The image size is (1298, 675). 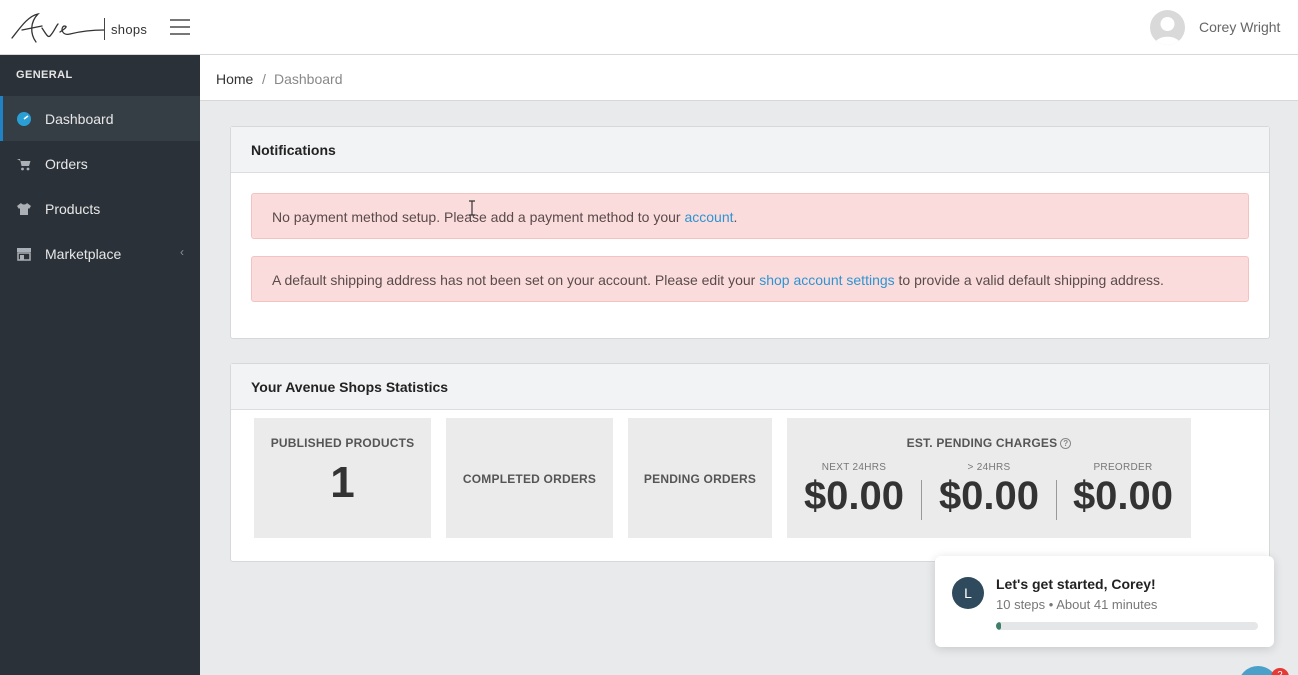 What do you see at coordinates (750, 387) in the screenshot?
I see `statistics-title: Your Avenue Shops Statistics` at bounding box center [750, 387].